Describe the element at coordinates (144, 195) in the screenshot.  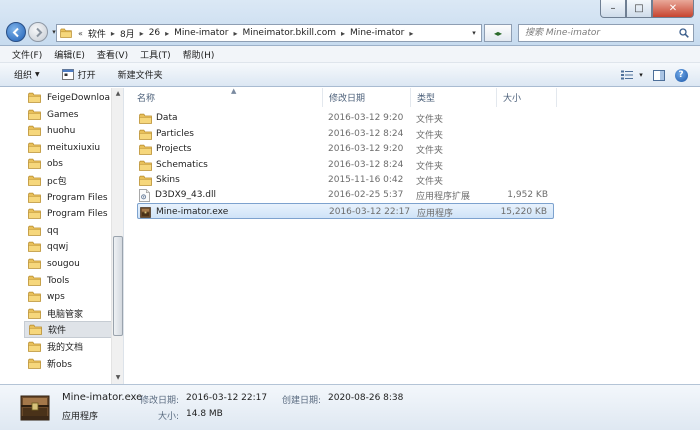
I see `dll-file-icon` at that location.